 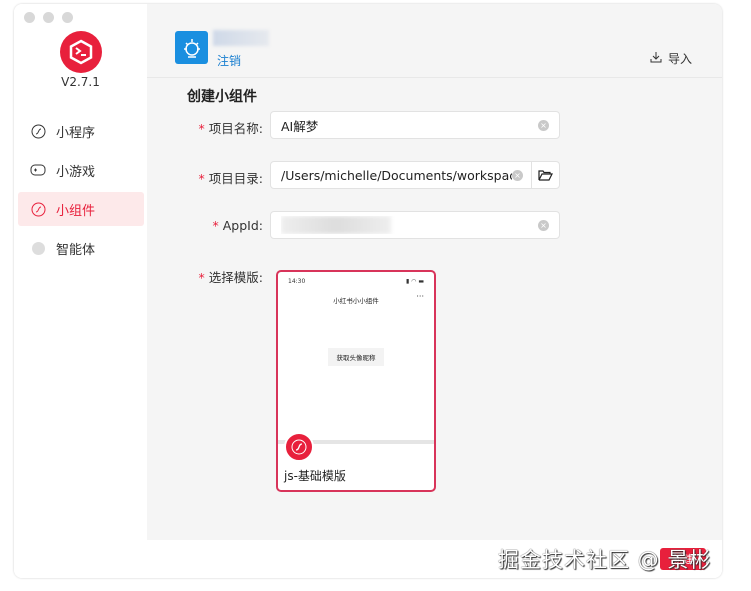 I want to click on project-name-value: AI解梦, so click(x=300, y=126).